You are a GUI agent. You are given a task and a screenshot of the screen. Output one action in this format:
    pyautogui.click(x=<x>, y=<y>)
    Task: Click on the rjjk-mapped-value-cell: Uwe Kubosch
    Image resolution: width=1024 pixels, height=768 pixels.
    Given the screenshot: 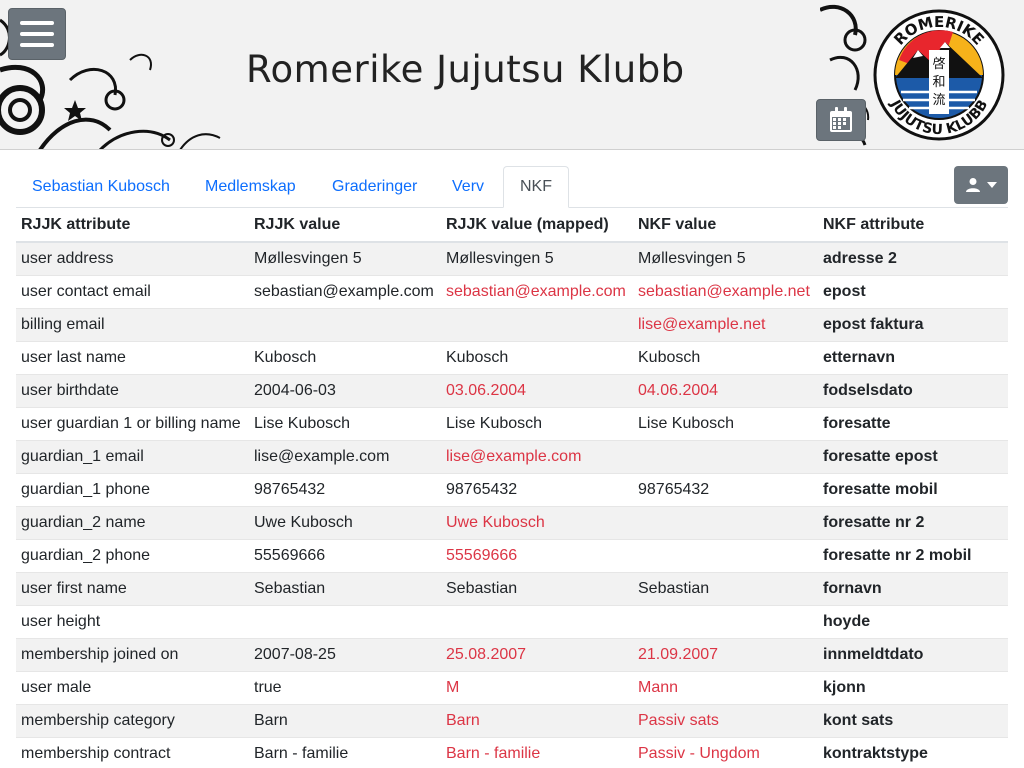 What is the action you would take?
    pyautogui.click(x=537, y=522)
    